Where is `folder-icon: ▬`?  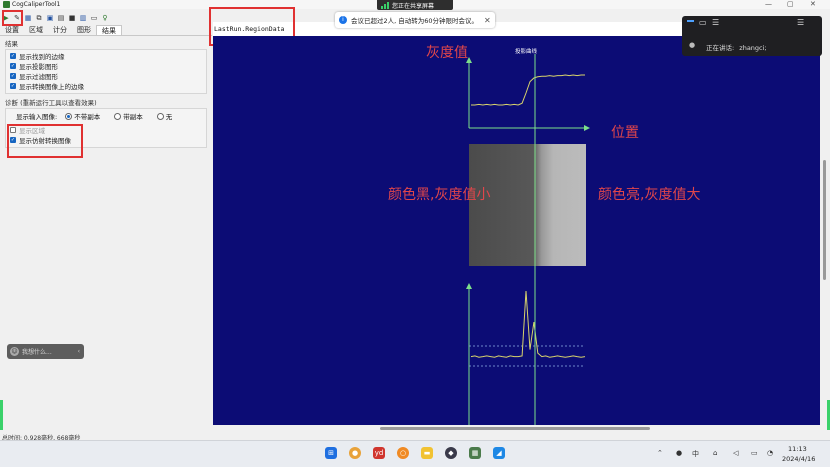 folder-icon: ▬ is located at coordinates (427, 453).